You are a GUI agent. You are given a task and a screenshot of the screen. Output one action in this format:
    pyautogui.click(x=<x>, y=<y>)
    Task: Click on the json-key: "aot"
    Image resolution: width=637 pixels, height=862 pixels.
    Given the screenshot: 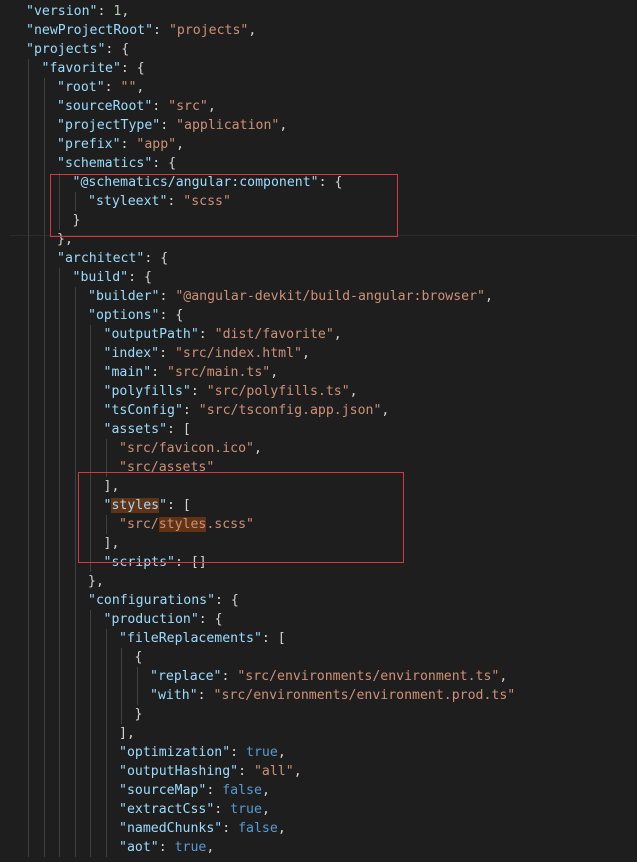 What is the action you would take?
    pyautogui.click(x=139, y=847)
    